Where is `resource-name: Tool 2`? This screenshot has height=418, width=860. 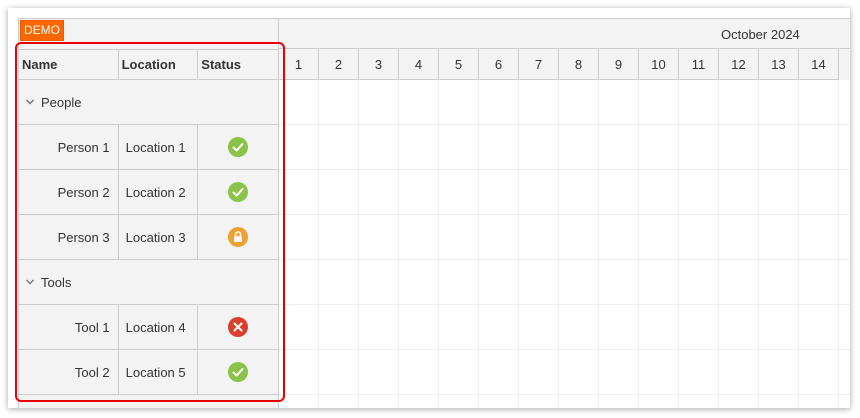 resource-name: Tool 2 is located at coordinates (69, 372).